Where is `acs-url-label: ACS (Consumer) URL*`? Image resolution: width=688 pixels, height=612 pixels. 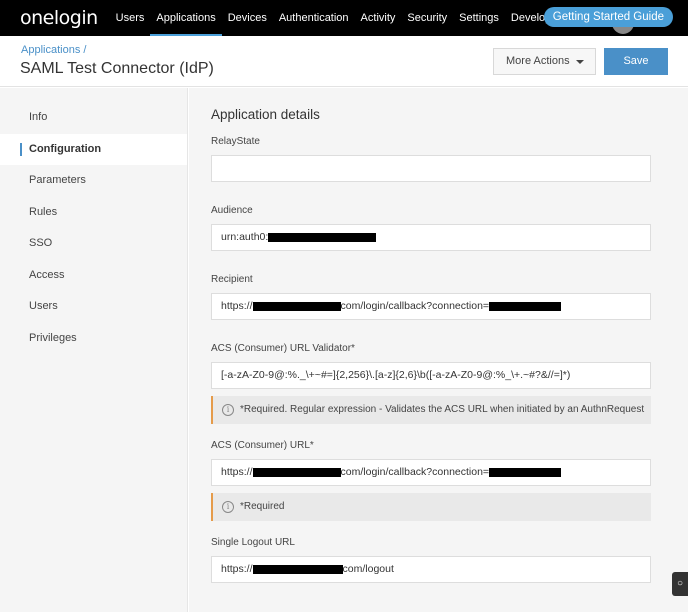 acs-url-label: ACS (Consumer) URL* is located at coordinates (262, 445).